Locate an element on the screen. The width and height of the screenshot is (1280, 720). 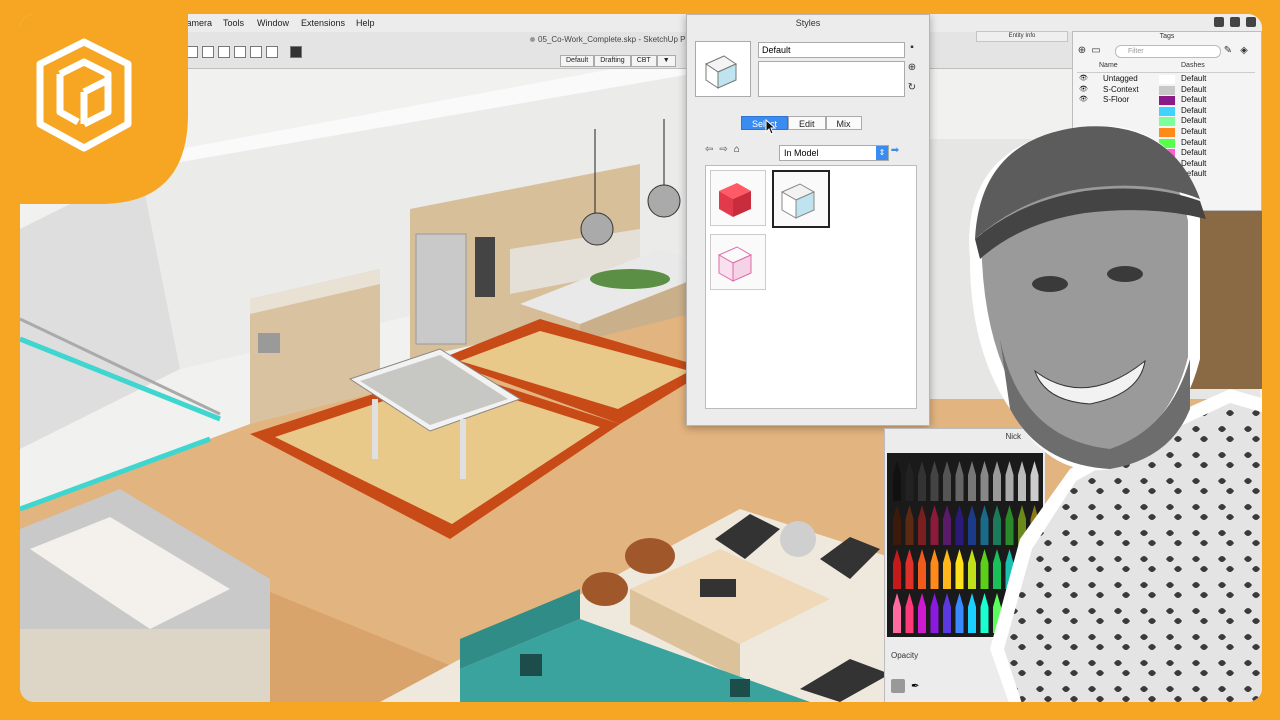
red-cube-icon is located at coordinates (735, 200).